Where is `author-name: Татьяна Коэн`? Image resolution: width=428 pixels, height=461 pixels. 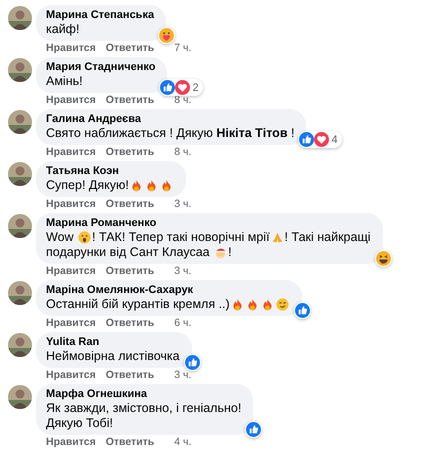 author-name: Татьяна Коэн is located at coordinates (83, 171).